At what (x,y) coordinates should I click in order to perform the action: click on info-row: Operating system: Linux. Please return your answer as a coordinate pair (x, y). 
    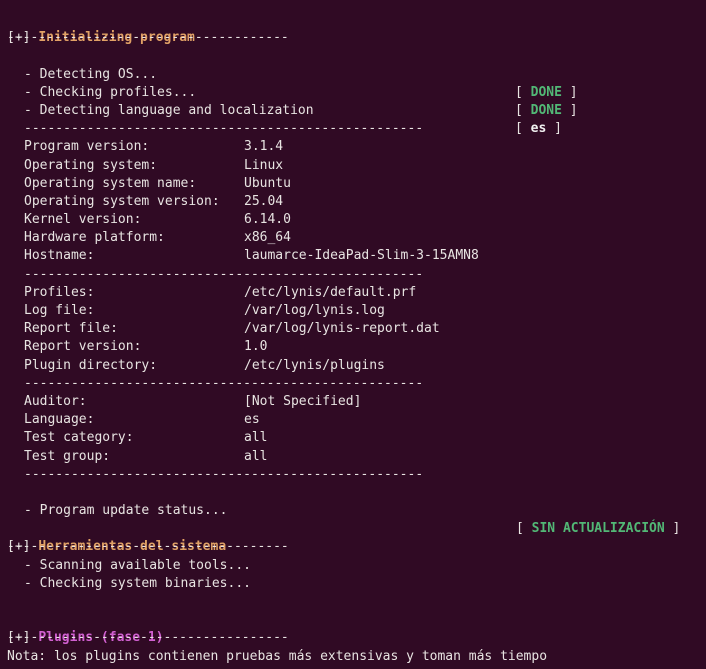
    Looking at the image, I should click on (353, 166).